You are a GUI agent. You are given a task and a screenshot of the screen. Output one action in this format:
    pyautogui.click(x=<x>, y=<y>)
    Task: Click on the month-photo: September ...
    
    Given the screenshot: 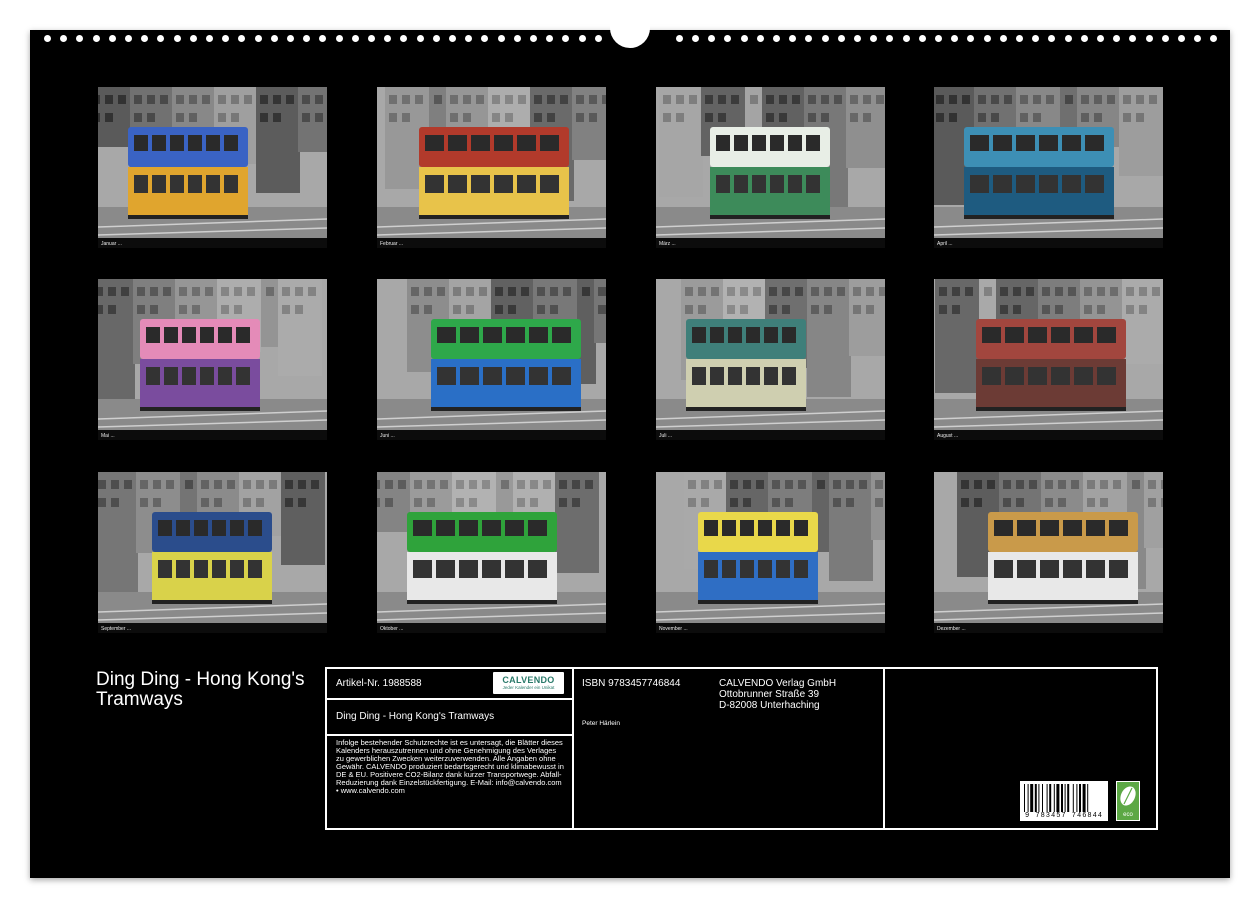 What is the action you would take?
    pyautogui.click(x=212, y=552)
    